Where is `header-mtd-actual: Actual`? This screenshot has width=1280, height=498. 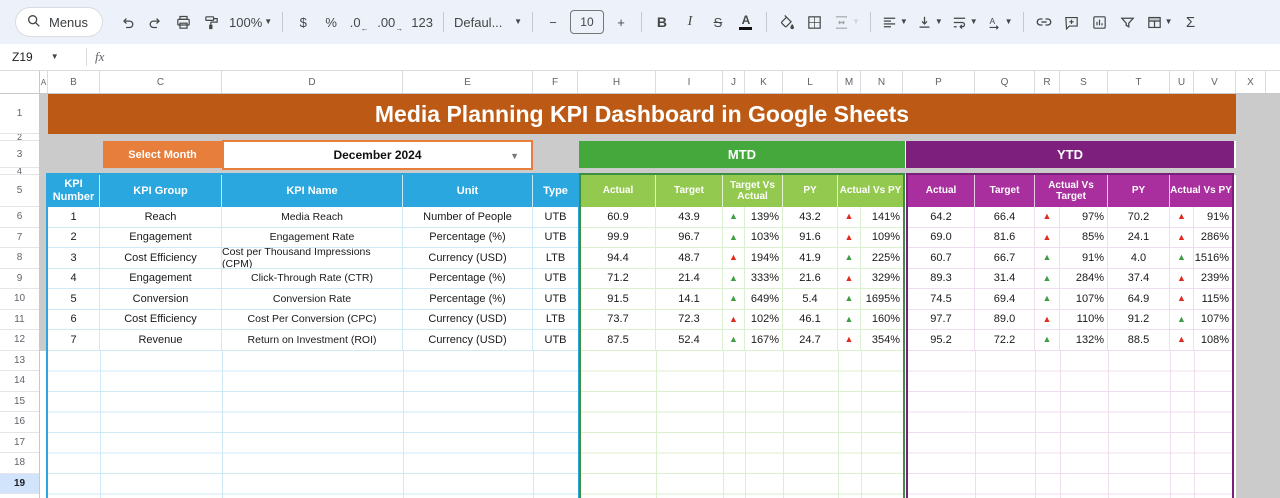
header-mtd-actual: Actual is located at coordinates (618, 191).